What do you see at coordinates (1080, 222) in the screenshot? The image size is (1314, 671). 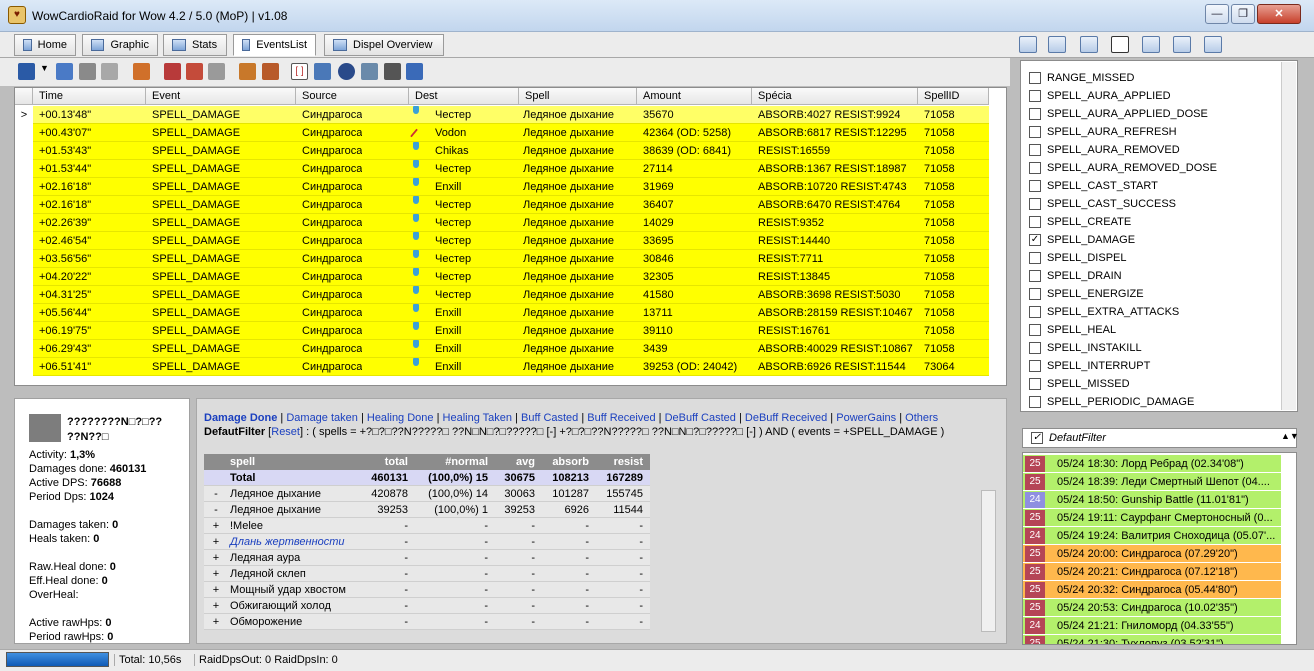 I see `event-filter-item: SPELL_CREATE` at bounding box center [1080, 222].